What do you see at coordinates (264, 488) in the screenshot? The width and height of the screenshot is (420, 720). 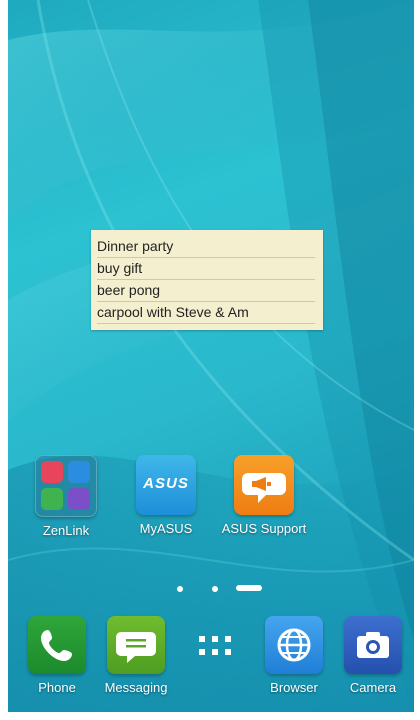 I see `megaphone-icon` at bounding box center [264, 488].